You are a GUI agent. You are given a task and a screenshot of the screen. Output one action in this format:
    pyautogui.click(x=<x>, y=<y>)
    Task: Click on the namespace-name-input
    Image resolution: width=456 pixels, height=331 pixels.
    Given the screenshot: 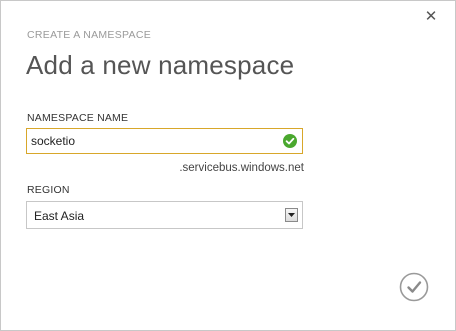 What is the action you would take?
    pyautogui.click(x=154, y=141)
    